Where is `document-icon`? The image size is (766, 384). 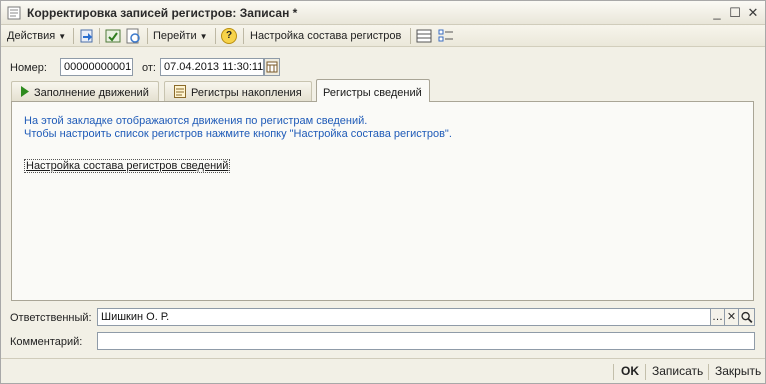 document-icon is located at coordinates (14, 13).